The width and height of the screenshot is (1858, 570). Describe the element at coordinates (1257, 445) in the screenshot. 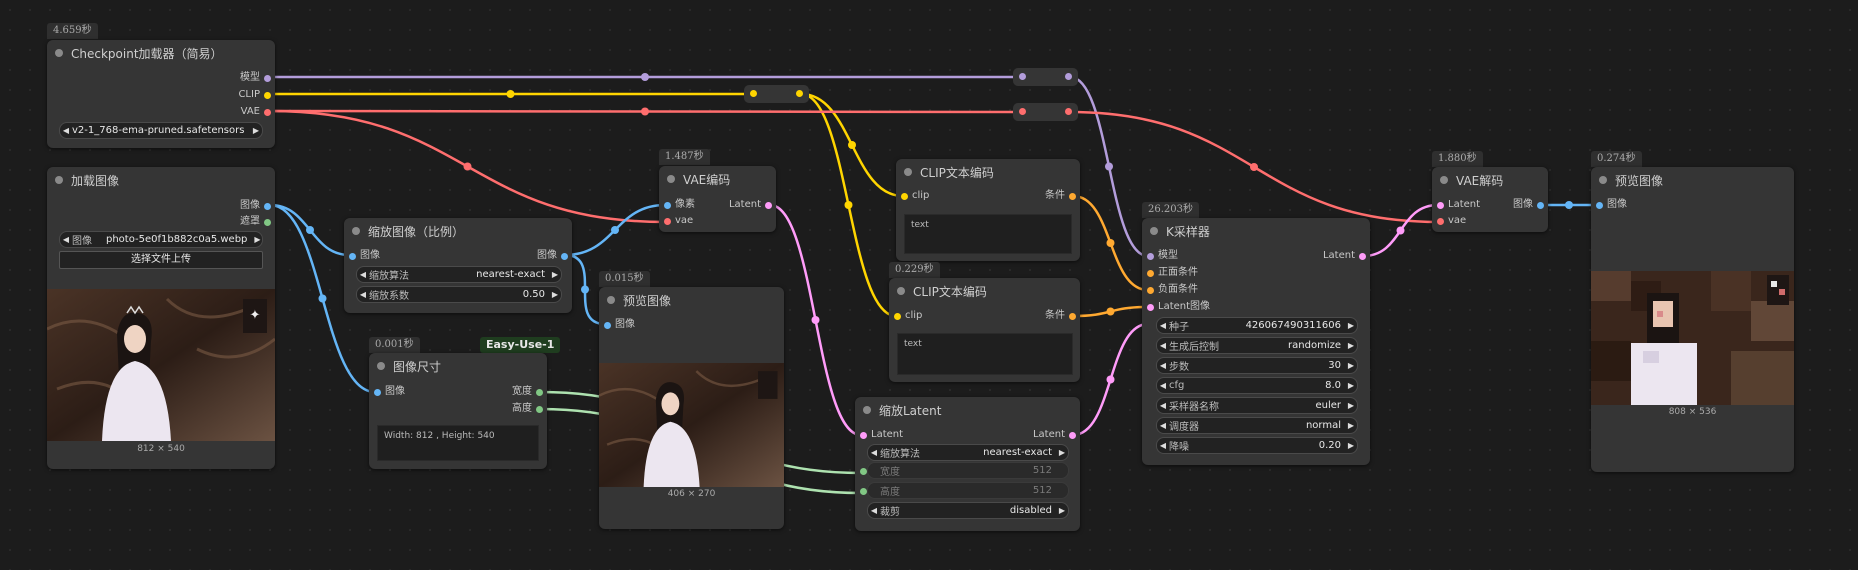

I see `denoise-widget: ◀ 降噪 0.20 ▶` at that location.